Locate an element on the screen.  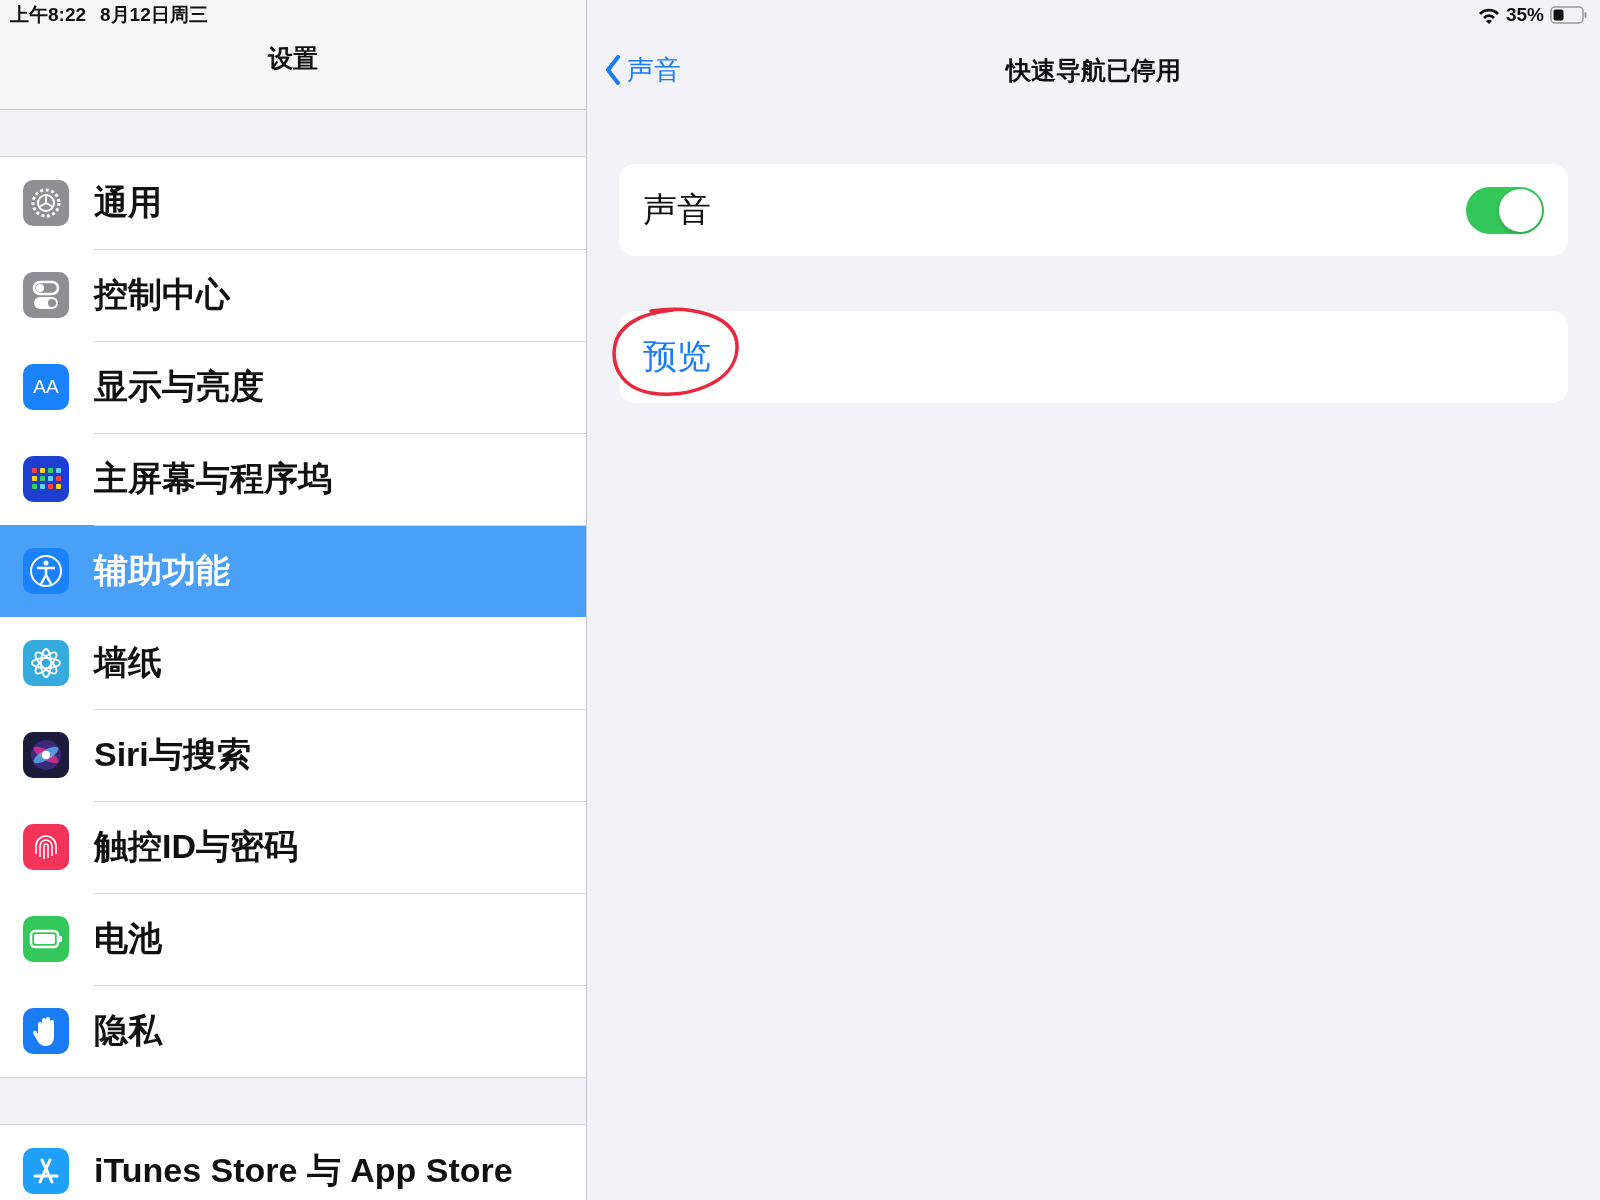
fingerprint-icon is located at coordinates (46, 847).